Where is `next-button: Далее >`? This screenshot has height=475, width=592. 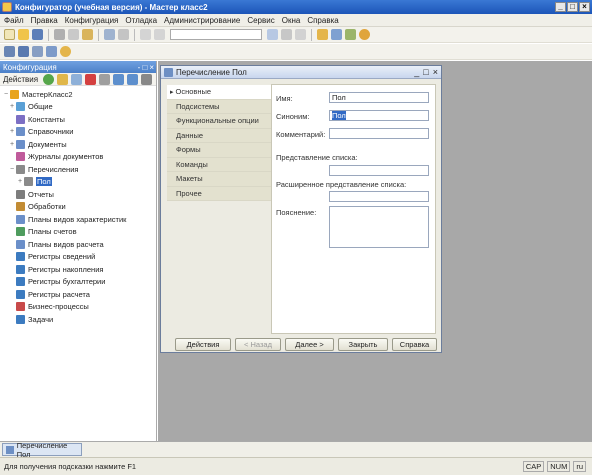 next-button: Далее > is located at coordinates (309, 344).